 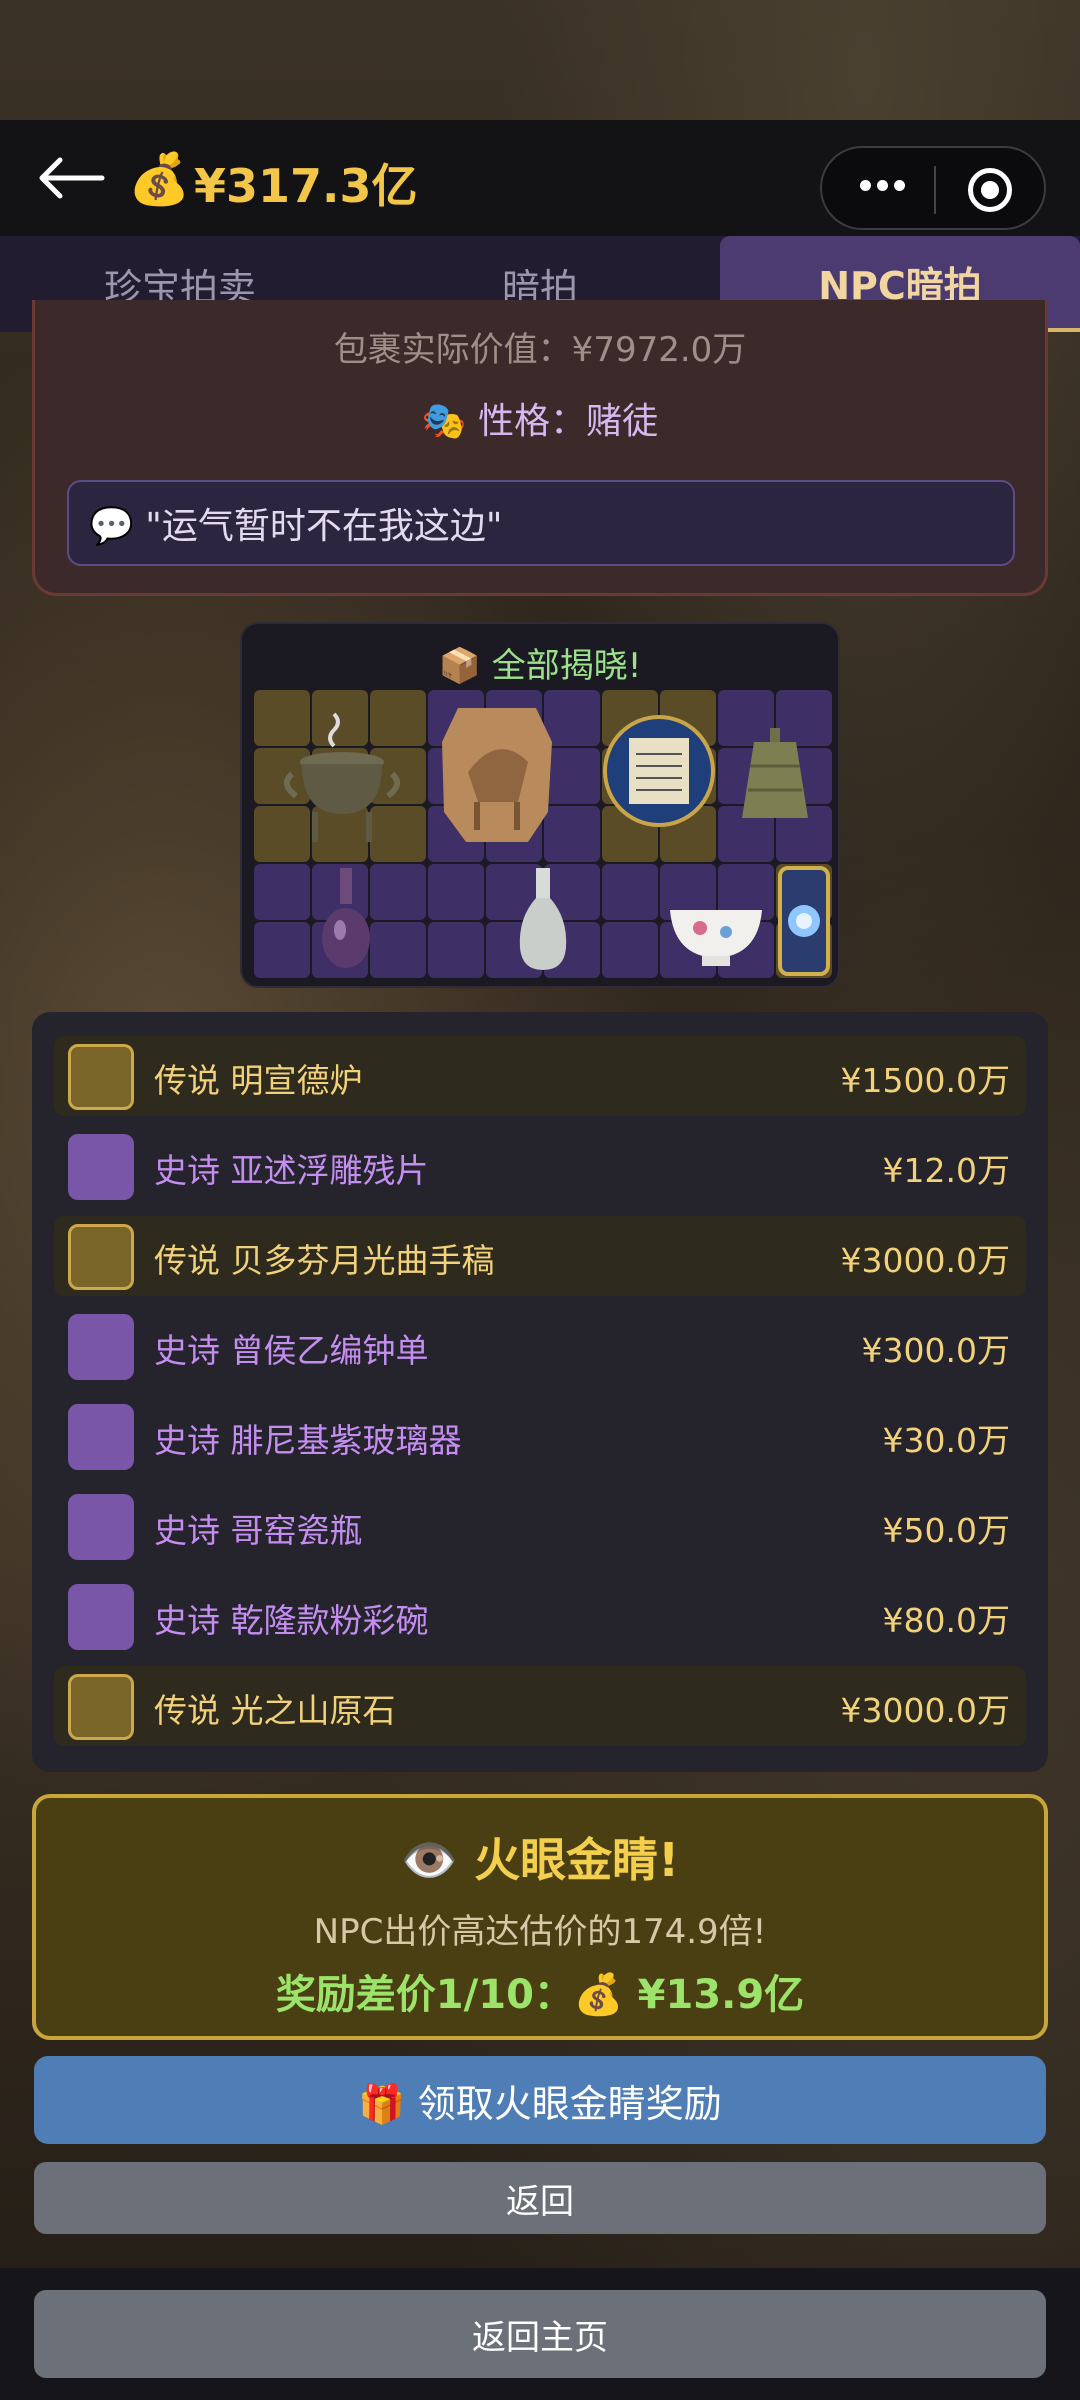 What do you see at coordinates (540, 421) in the screenshot?
I see `npc-personality: 🎭 性格：赌徒` at bounding box center [540, 421].